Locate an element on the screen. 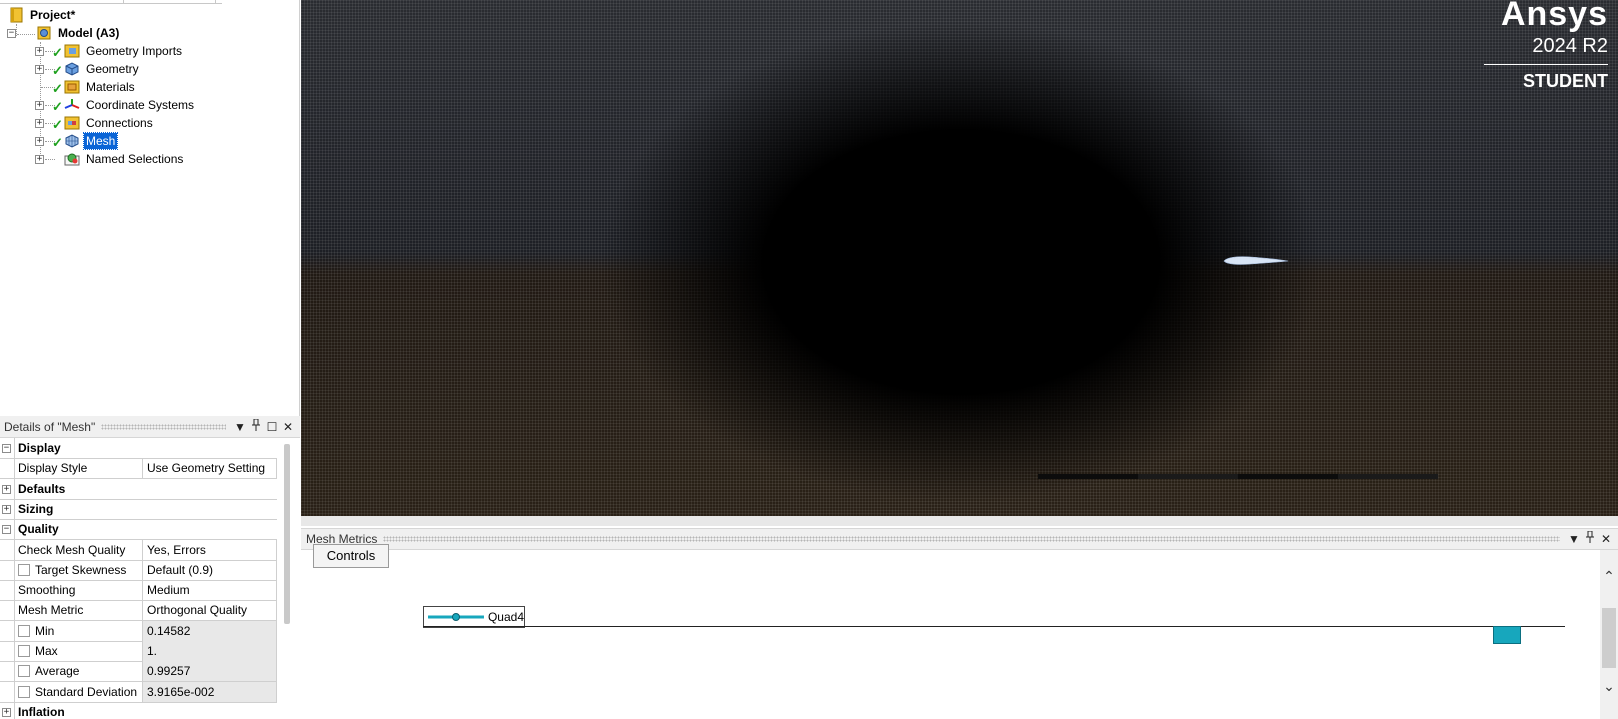  details-scrollbar is located at coordinates (287, 534).